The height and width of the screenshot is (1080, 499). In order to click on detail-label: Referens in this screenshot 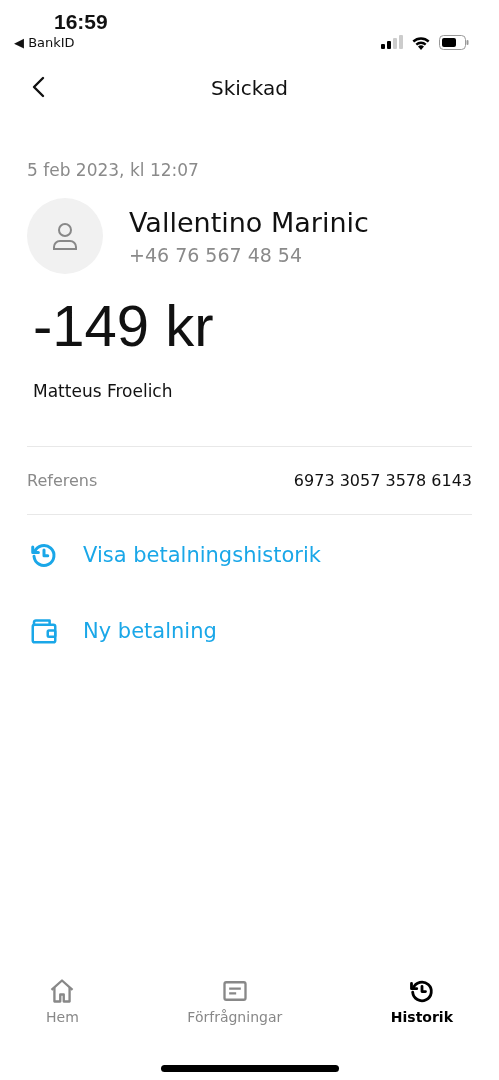, I will do `click(62, 480)`.